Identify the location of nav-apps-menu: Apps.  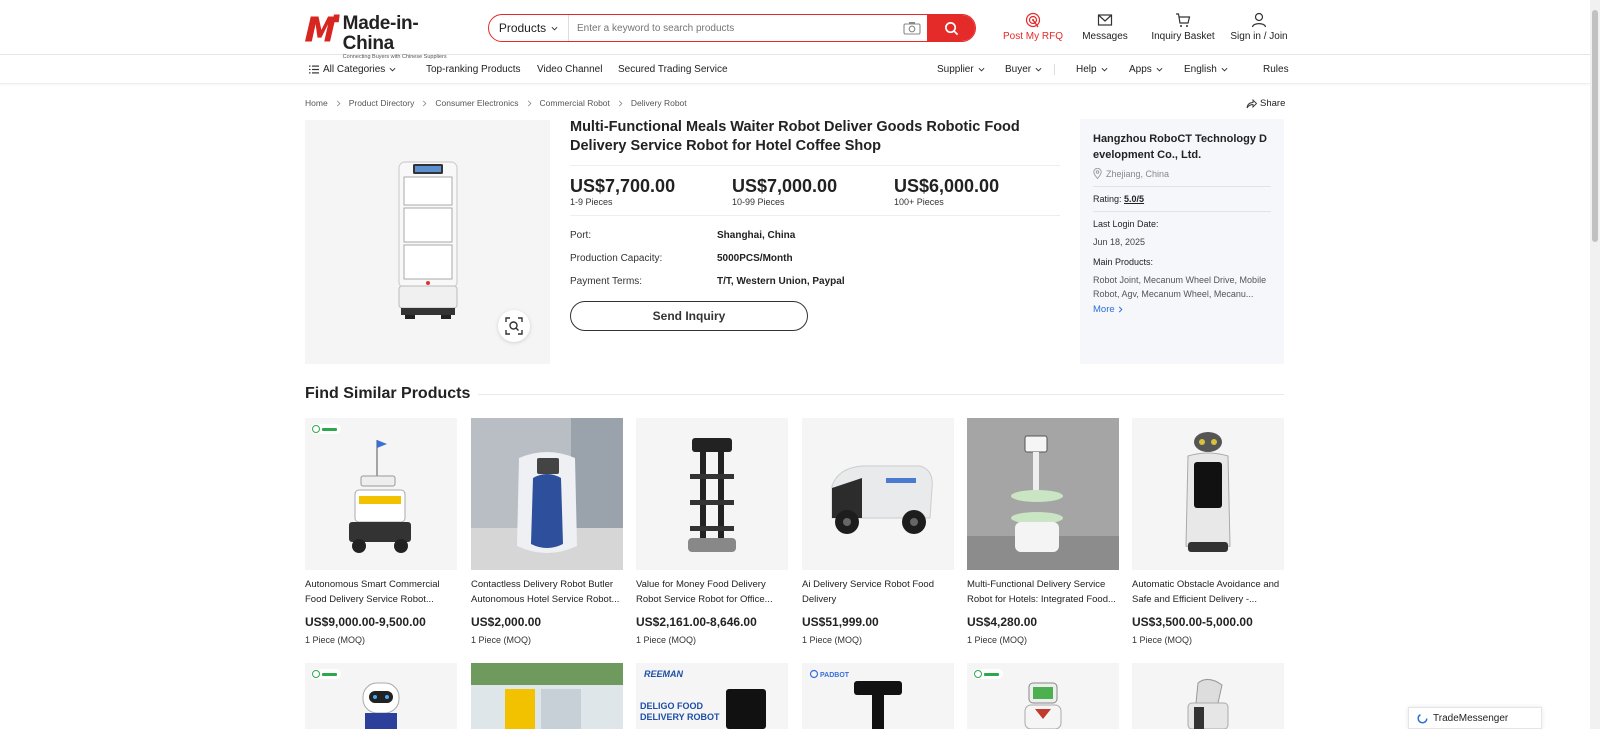
(1146, 69).